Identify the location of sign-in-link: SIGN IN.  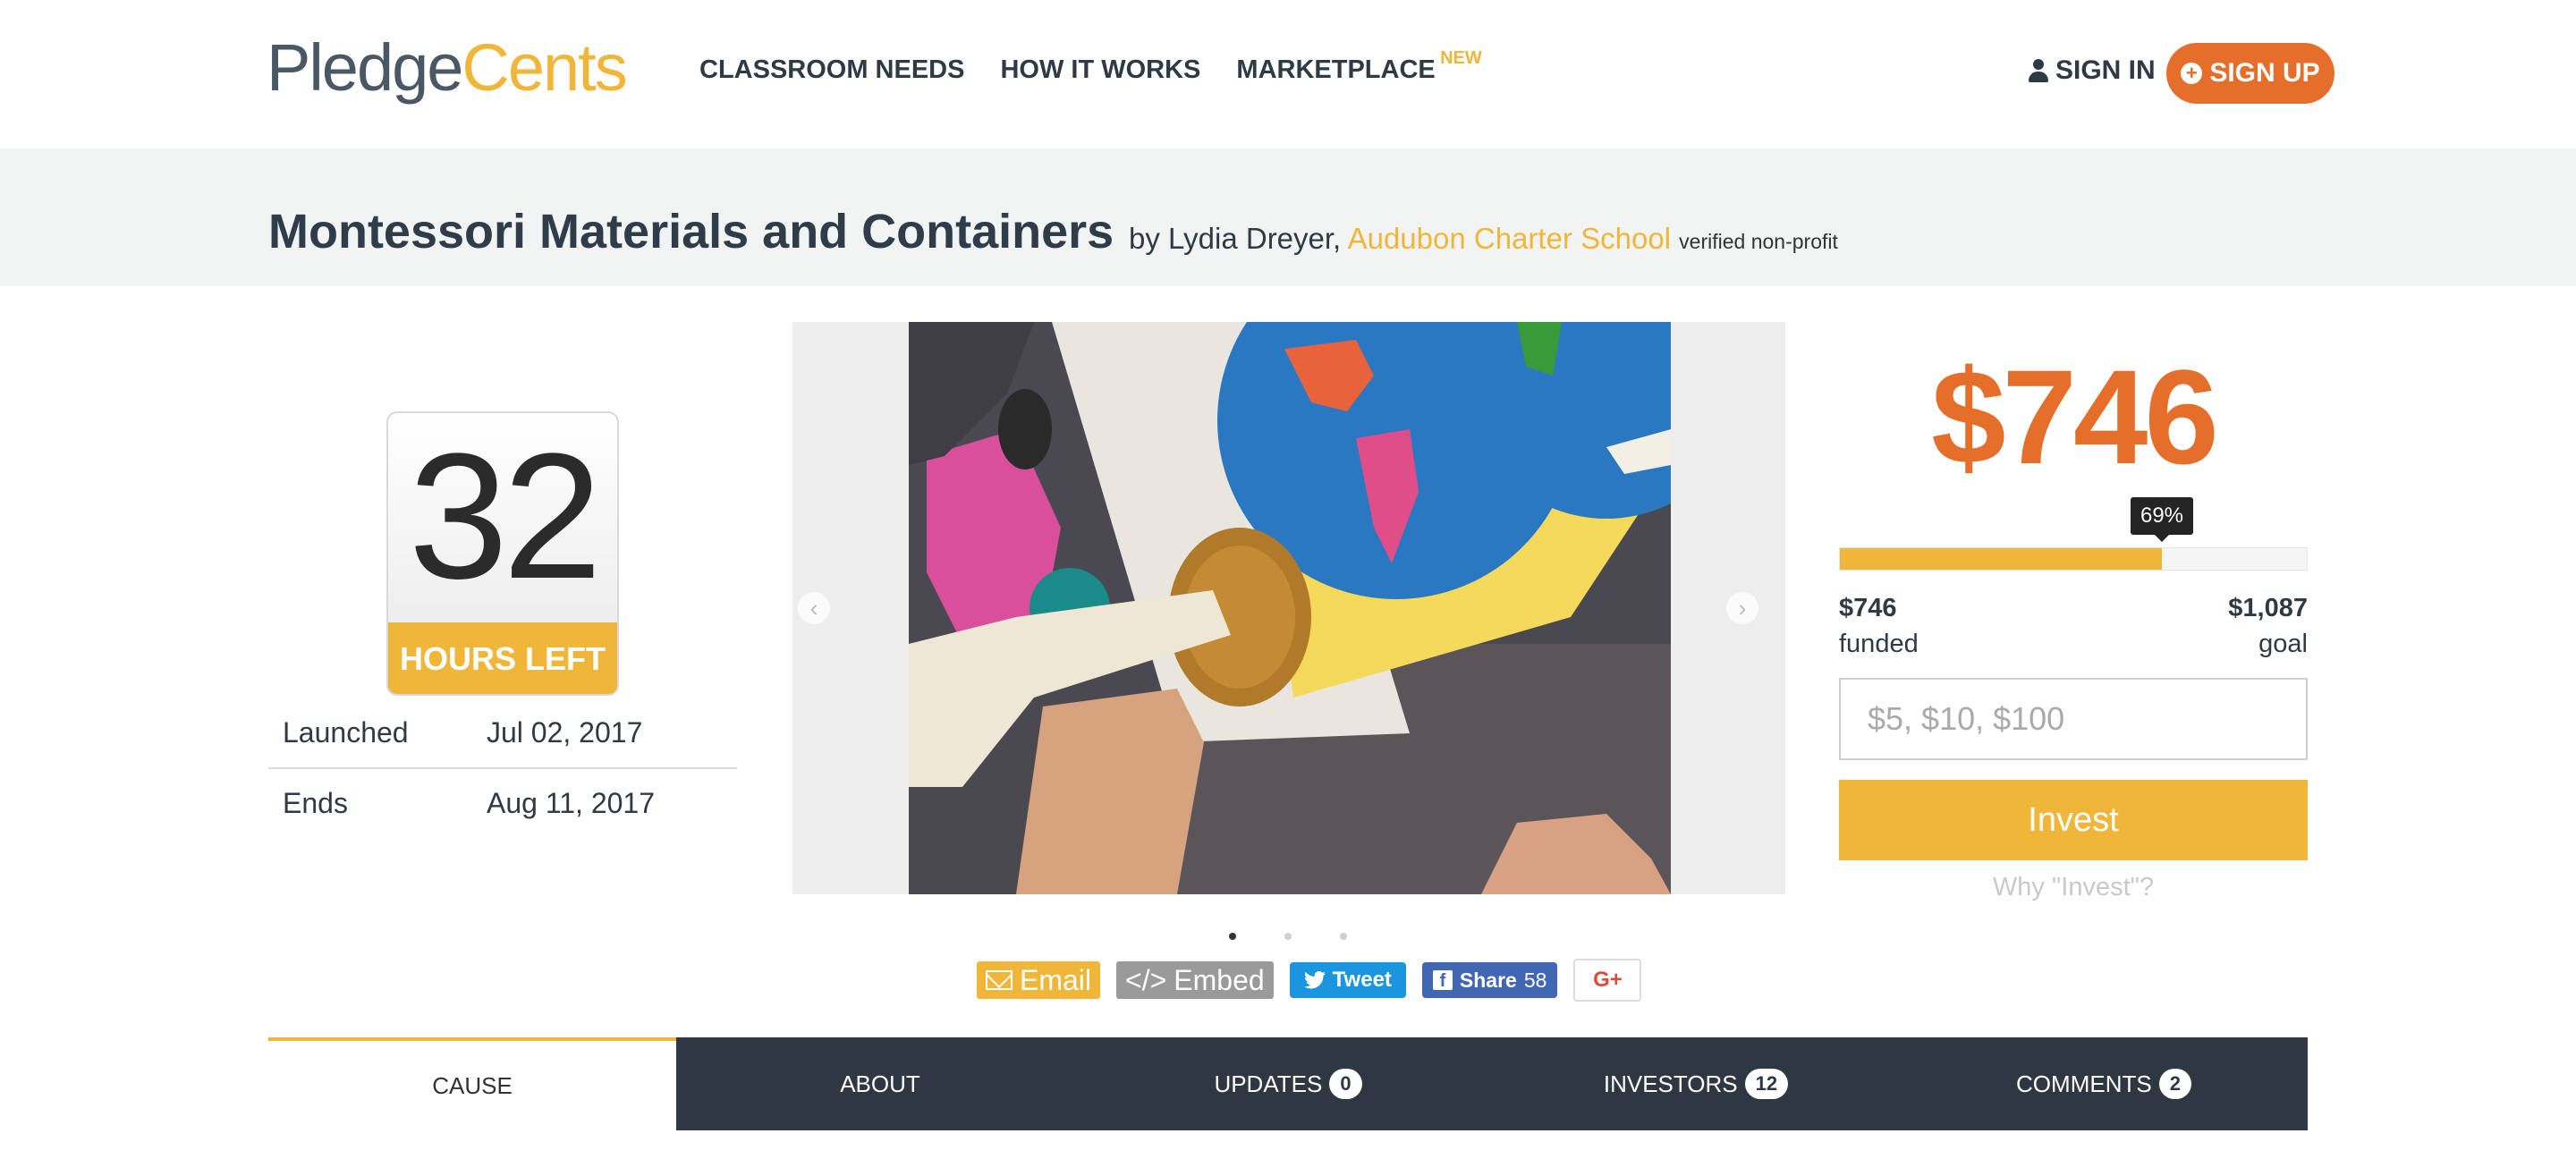
(2092, 70).